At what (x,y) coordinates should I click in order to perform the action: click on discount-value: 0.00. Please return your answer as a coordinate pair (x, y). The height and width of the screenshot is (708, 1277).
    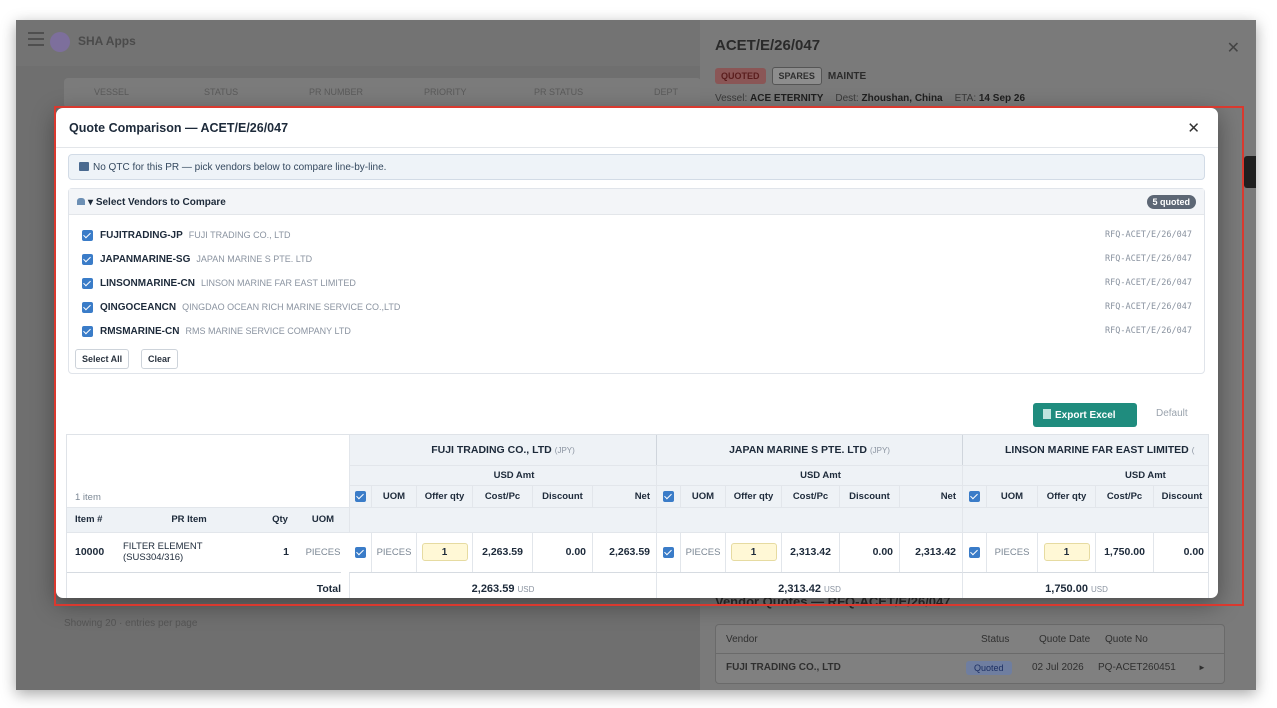
    Looking at the image, I should click on (562, 552).